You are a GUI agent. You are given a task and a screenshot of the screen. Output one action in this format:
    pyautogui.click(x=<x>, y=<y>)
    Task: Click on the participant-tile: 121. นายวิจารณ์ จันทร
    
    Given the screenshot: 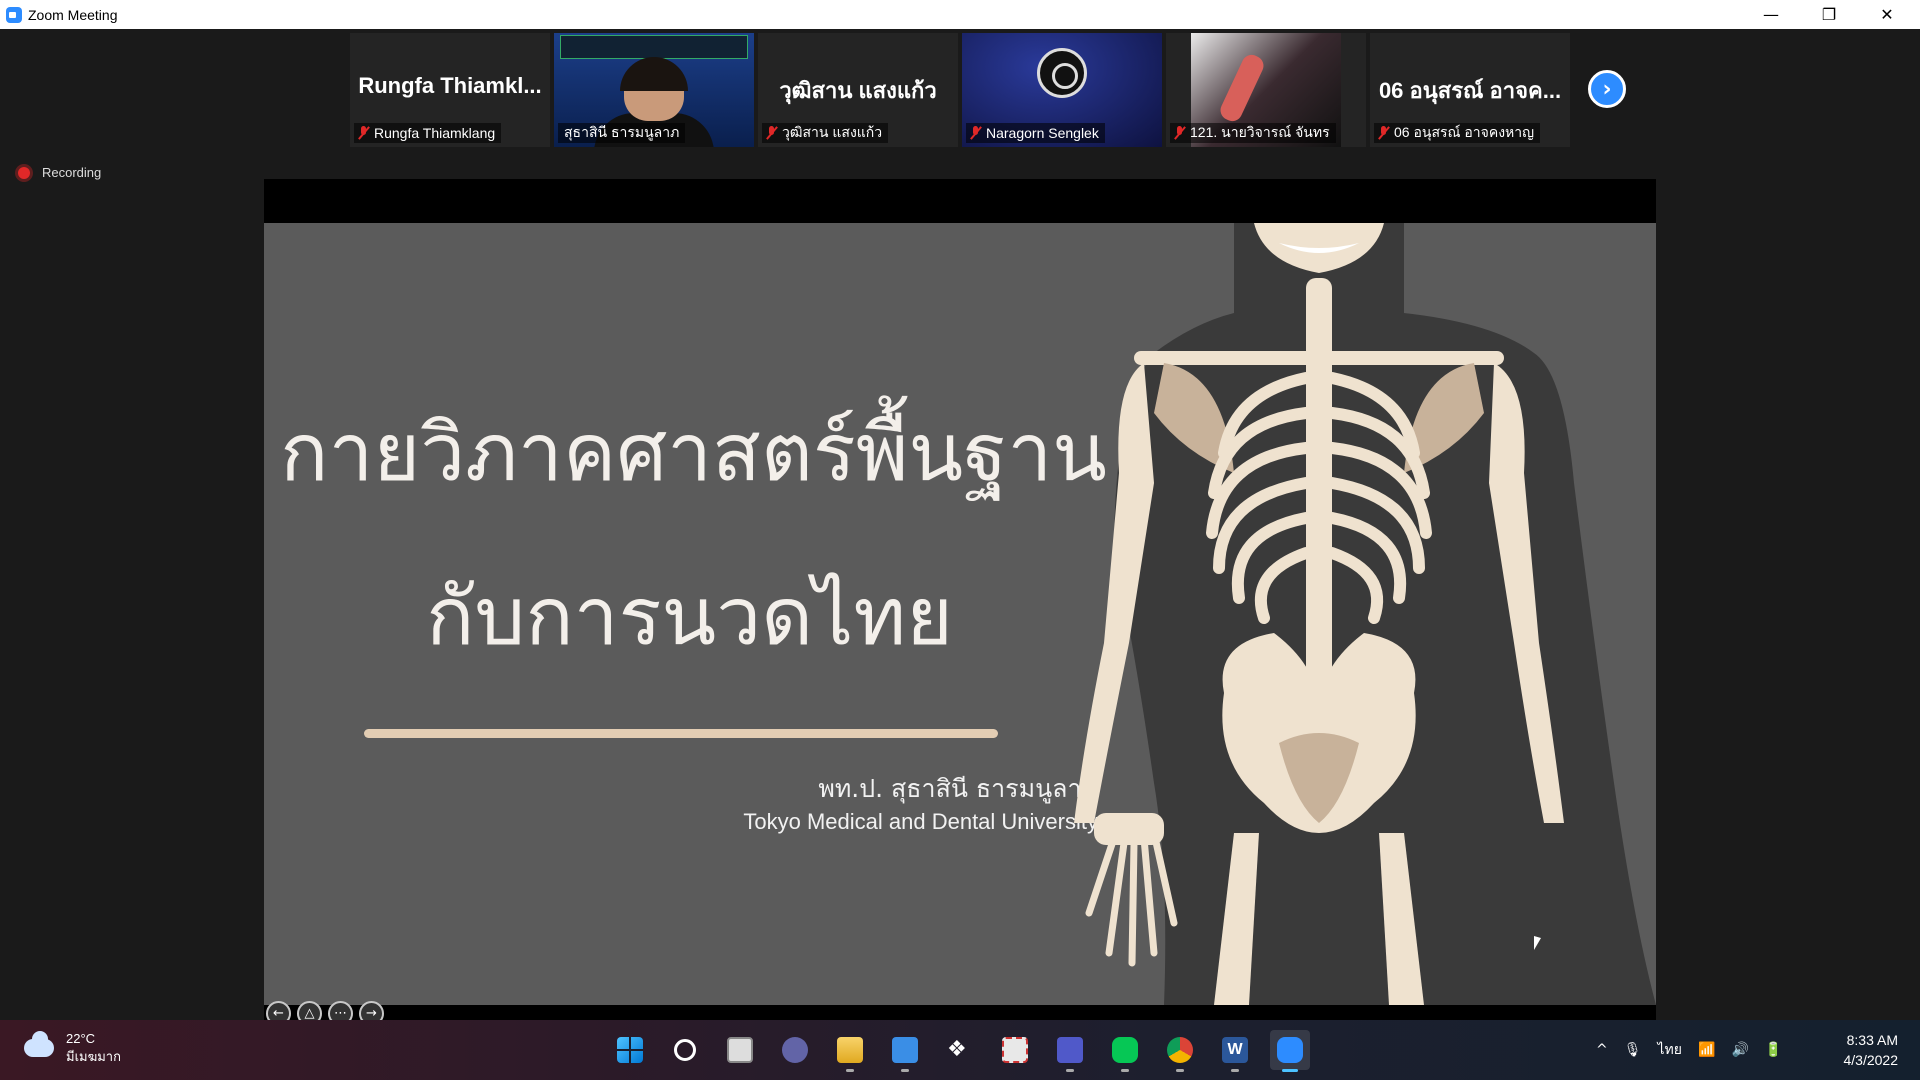 What is the action you would take?
    pyautogui.click(x=1266, y=90)
    